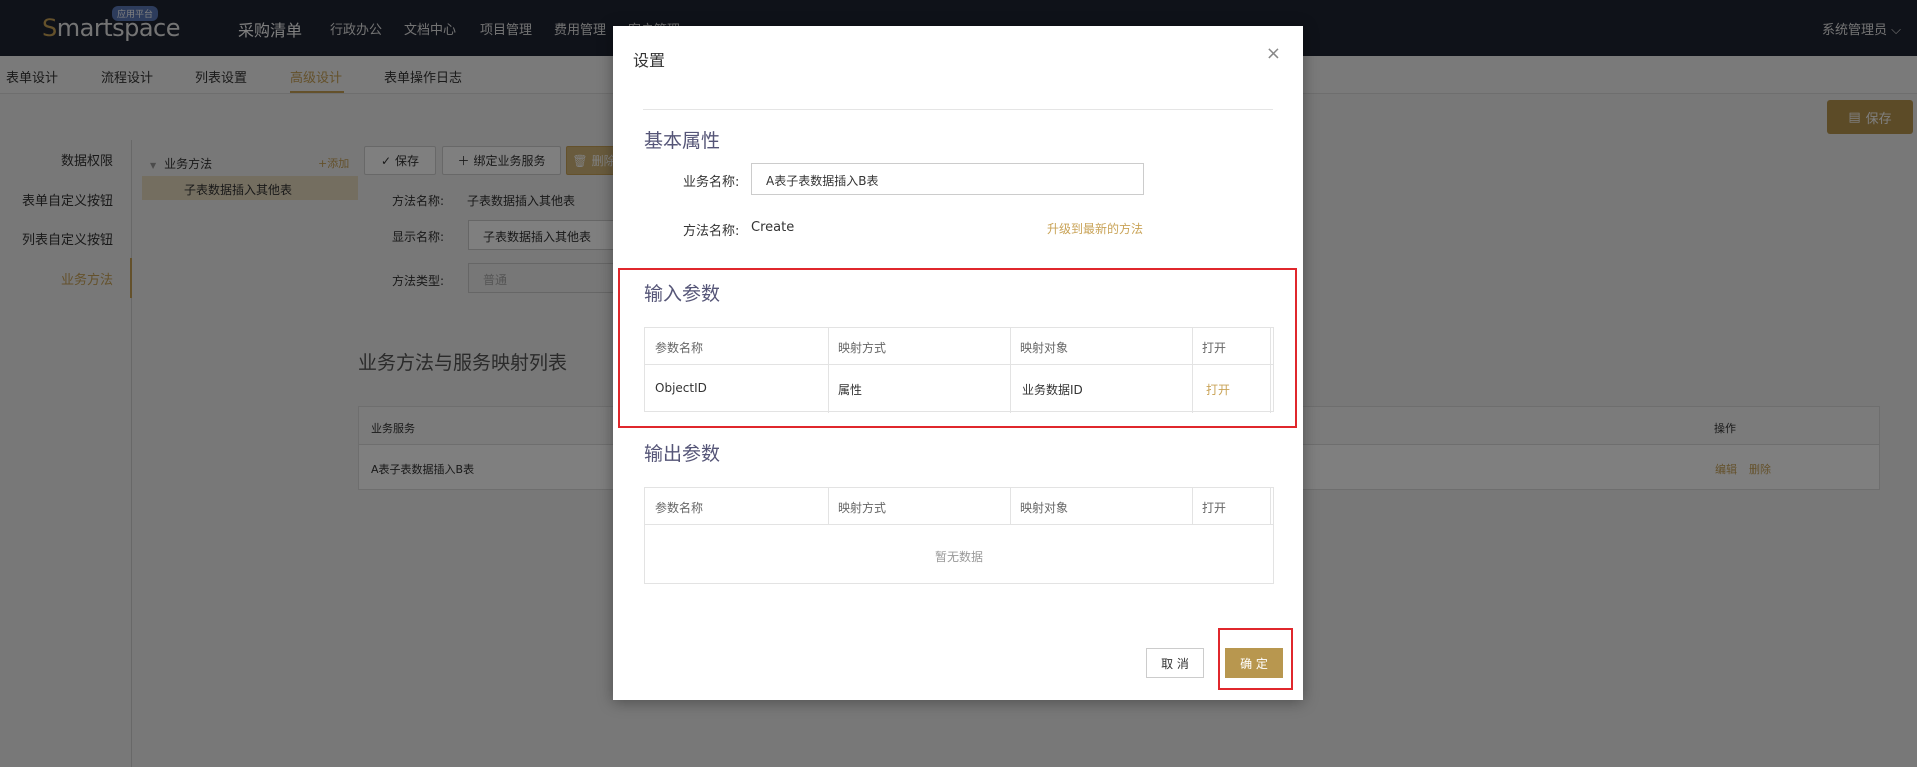 The width and height of the screenshot is (1917, 767). Describe the element at coordinates (711, 182) in the screenshot. I see `biz-name-label: 业务名称:` at that location.